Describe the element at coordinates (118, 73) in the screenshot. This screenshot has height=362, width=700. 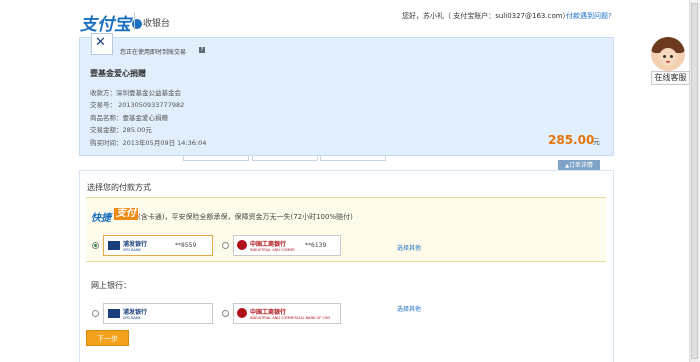
I see `order-title: 壹基金爱心捐赠` at that location.